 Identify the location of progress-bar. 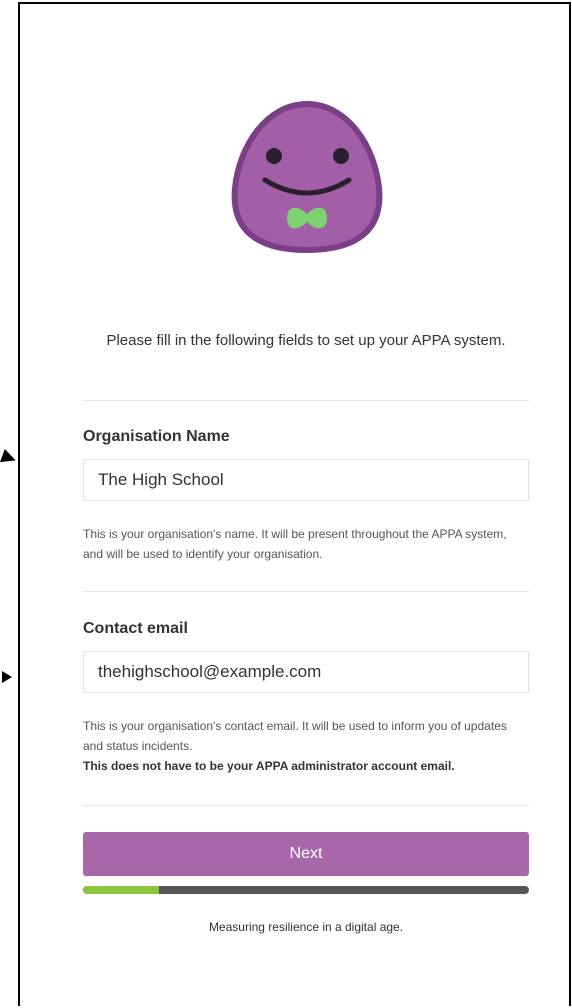
(306, 890).